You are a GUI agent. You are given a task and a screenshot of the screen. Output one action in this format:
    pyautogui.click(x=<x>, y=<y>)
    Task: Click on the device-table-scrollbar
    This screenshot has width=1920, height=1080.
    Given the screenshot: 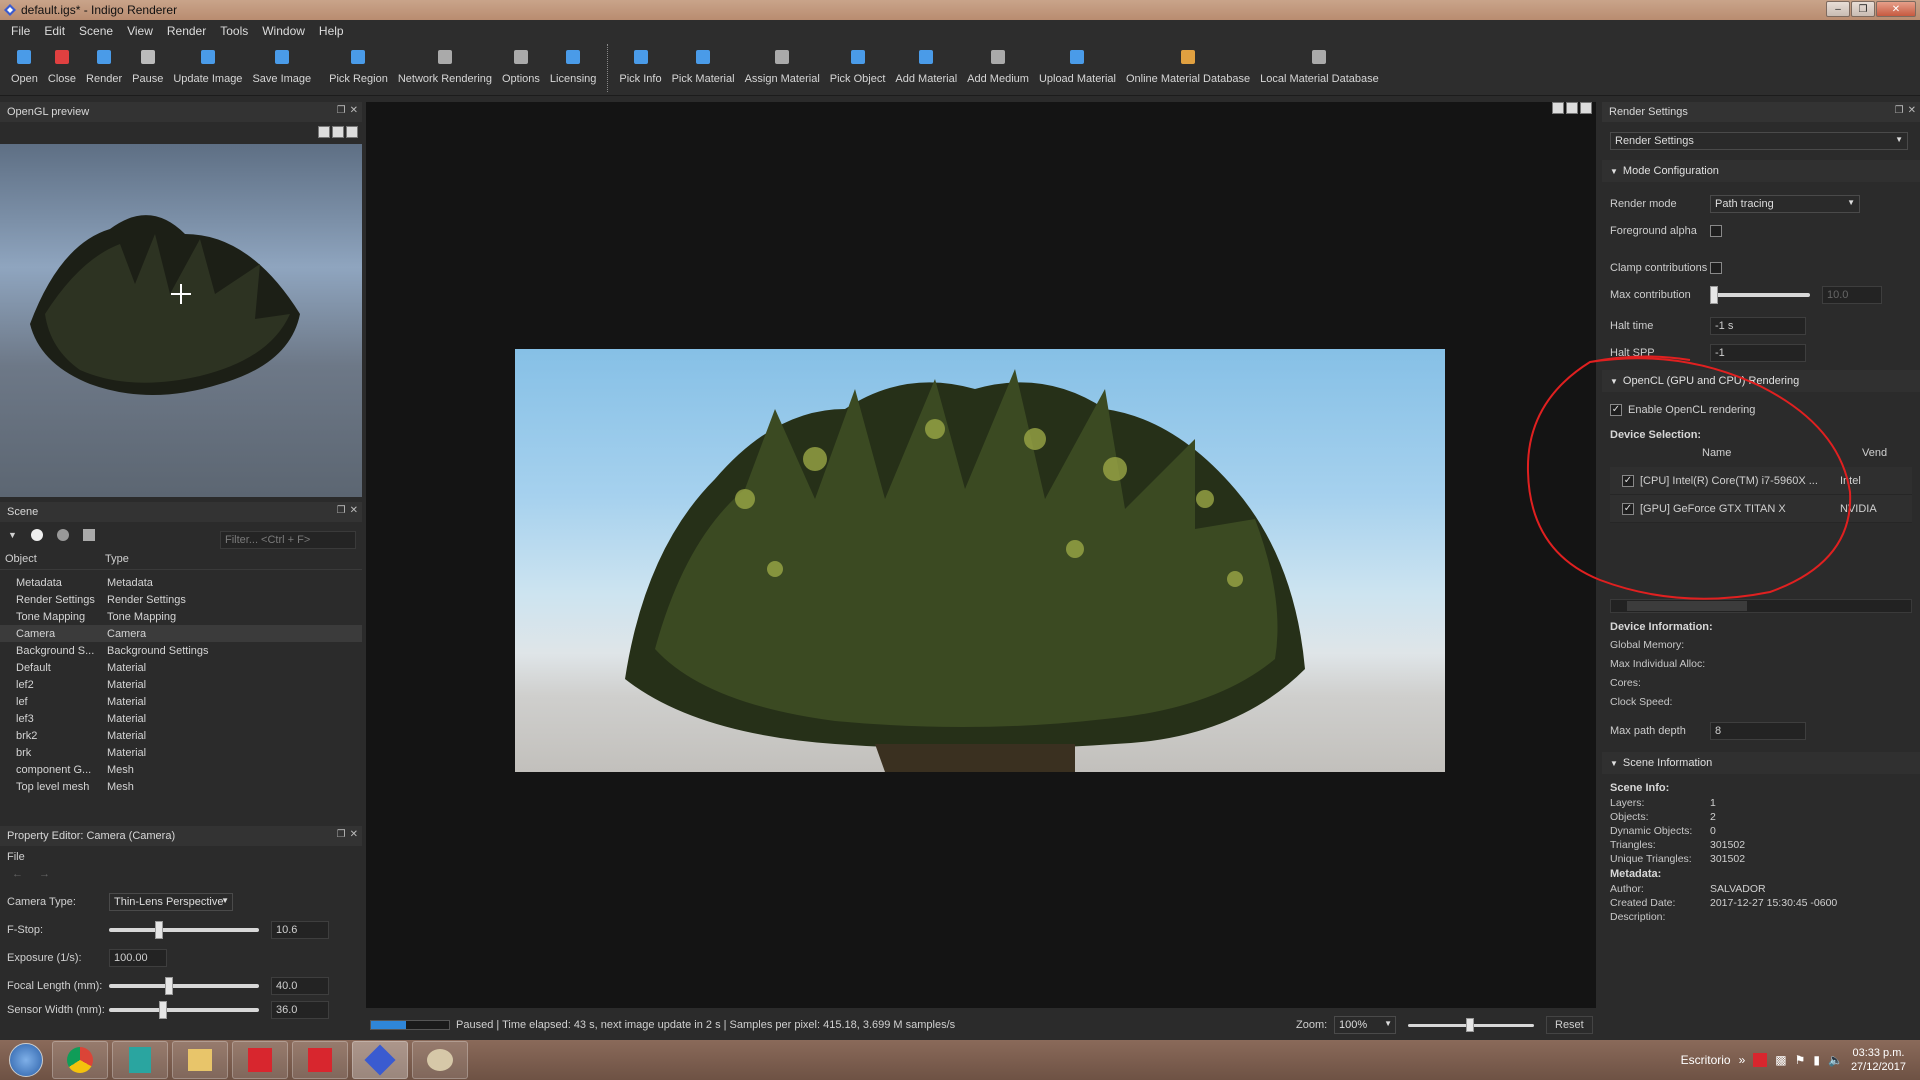 What is the action you would take?
    pyautogui.click(x=1761, y=606)
    